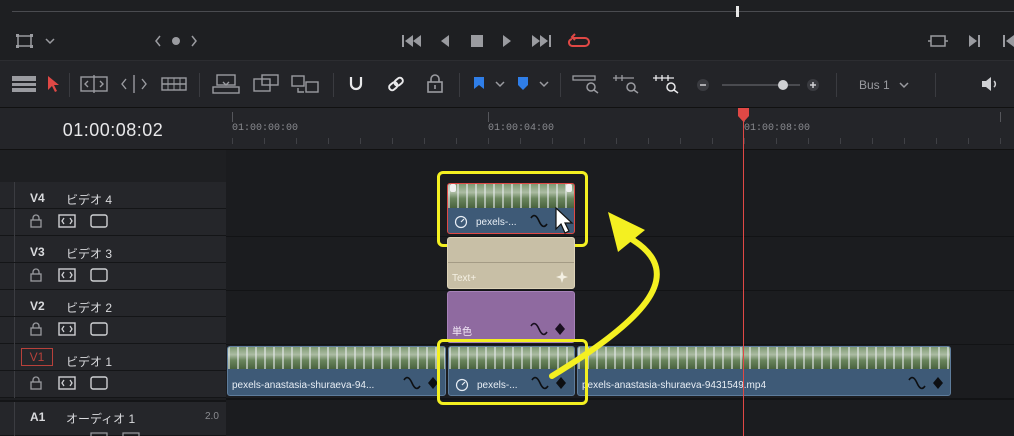 This screenshot has width=1014, height=436. I want to click on marker-icon, so click(523, 84).